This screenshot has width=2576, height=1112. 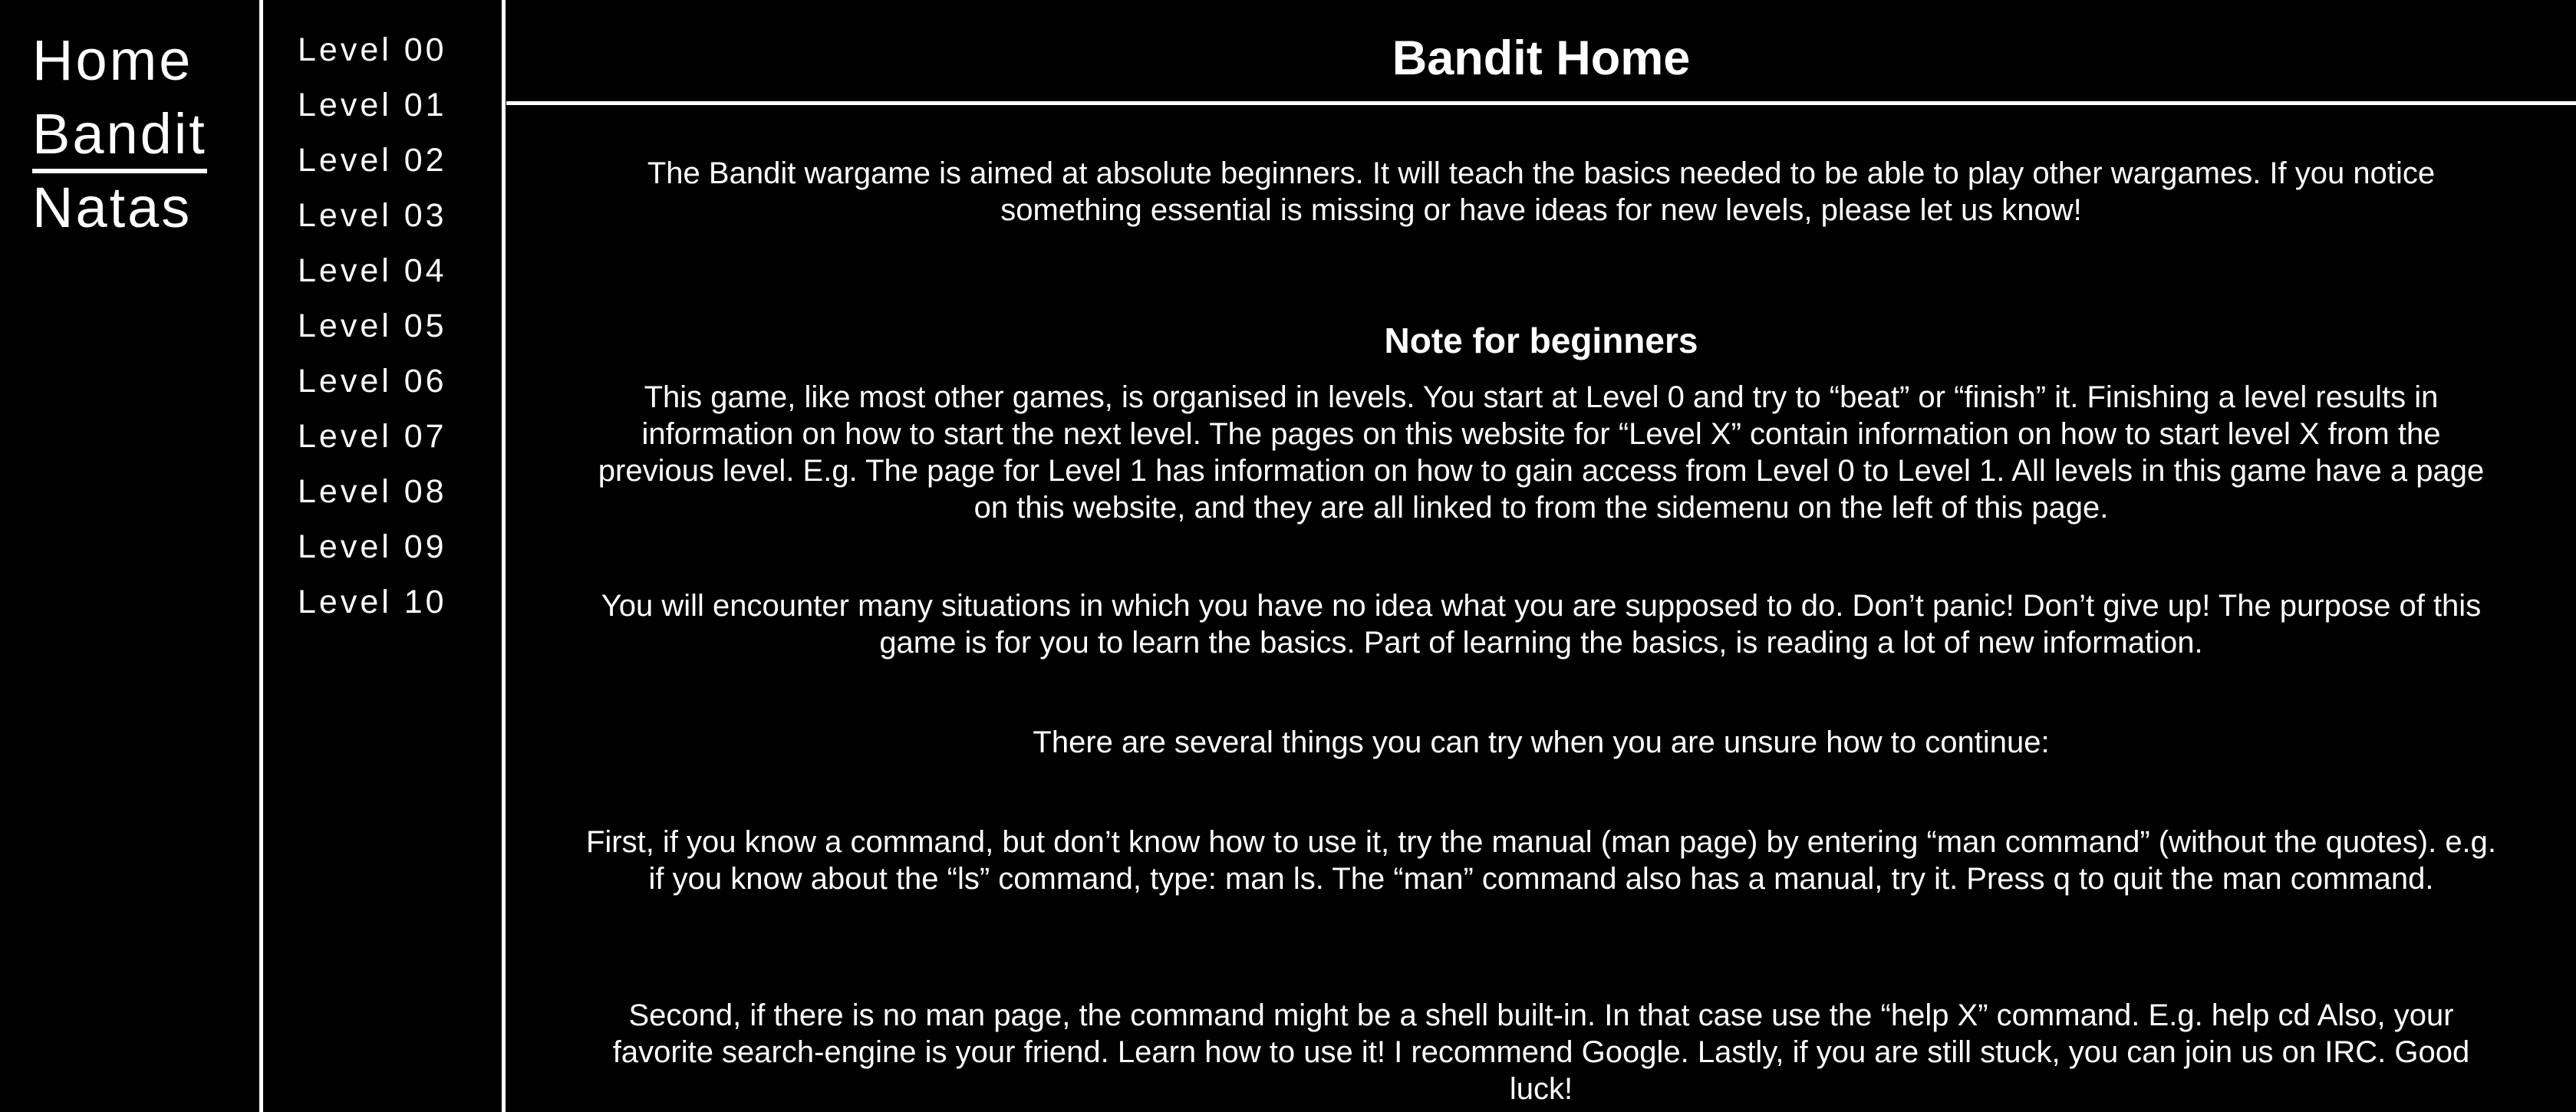 What do you see at coordinates (372, 271) in the screenshot?
I see `level-link-04: Level 04` at bounding box center [372, 271].